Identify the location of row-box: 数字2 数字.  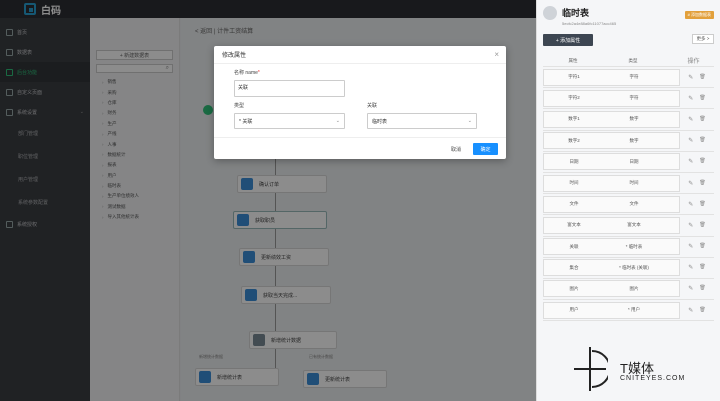
(611, 141).